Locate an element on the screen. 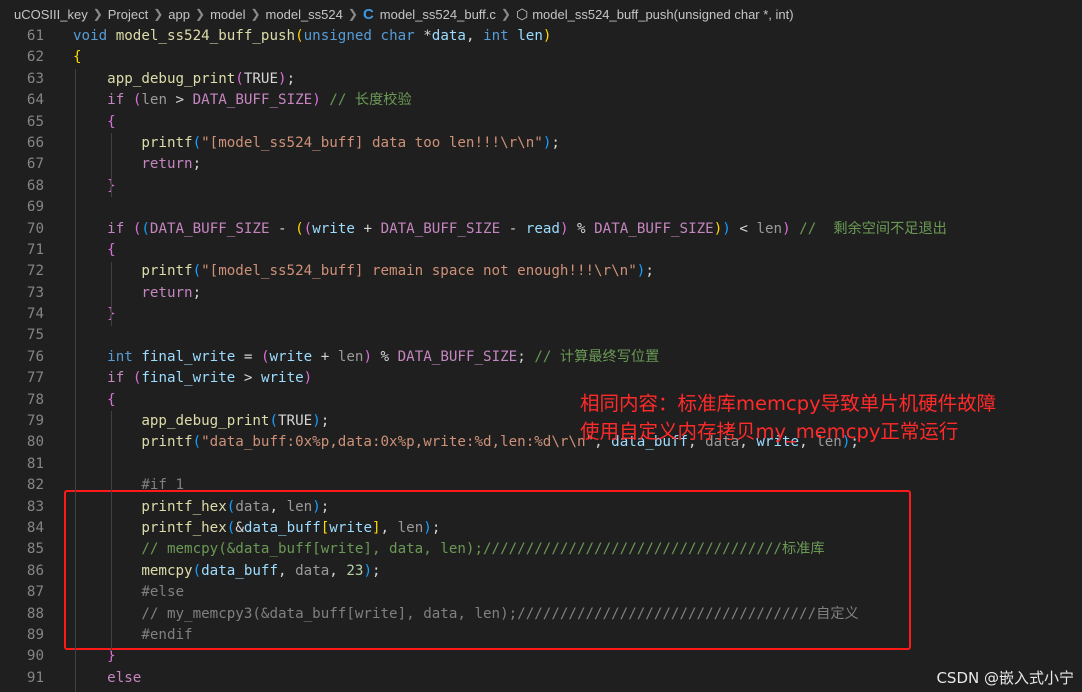 This screenshot has height=692, width=1082. code-token: if is located at coordinates (116, 378).